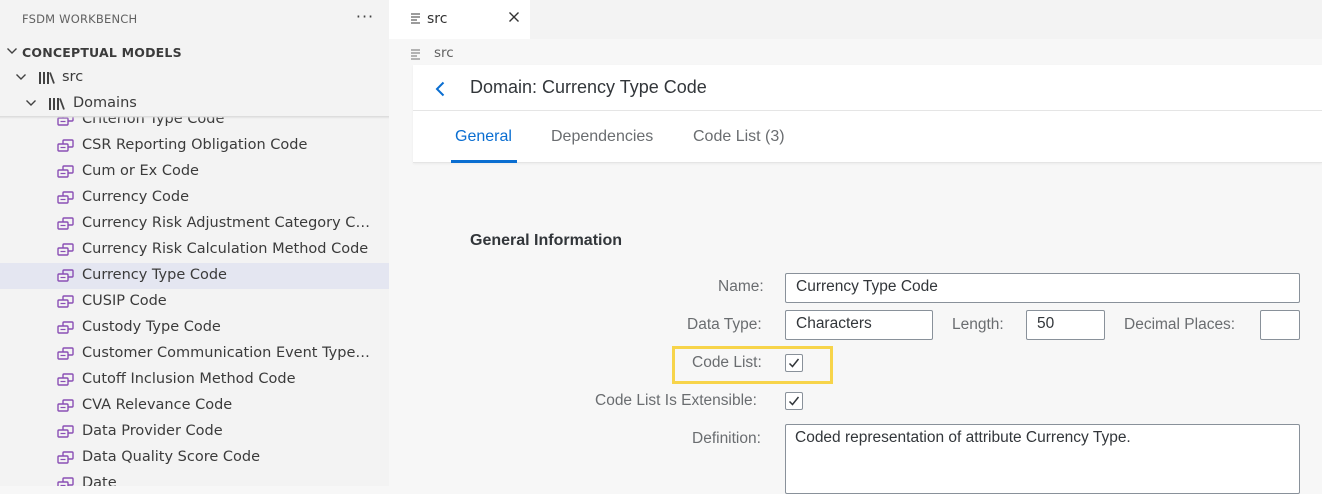 The height and width of the screenshot is (494, 1322). I want to click on data-type-input: Characters, so click(859, 325).